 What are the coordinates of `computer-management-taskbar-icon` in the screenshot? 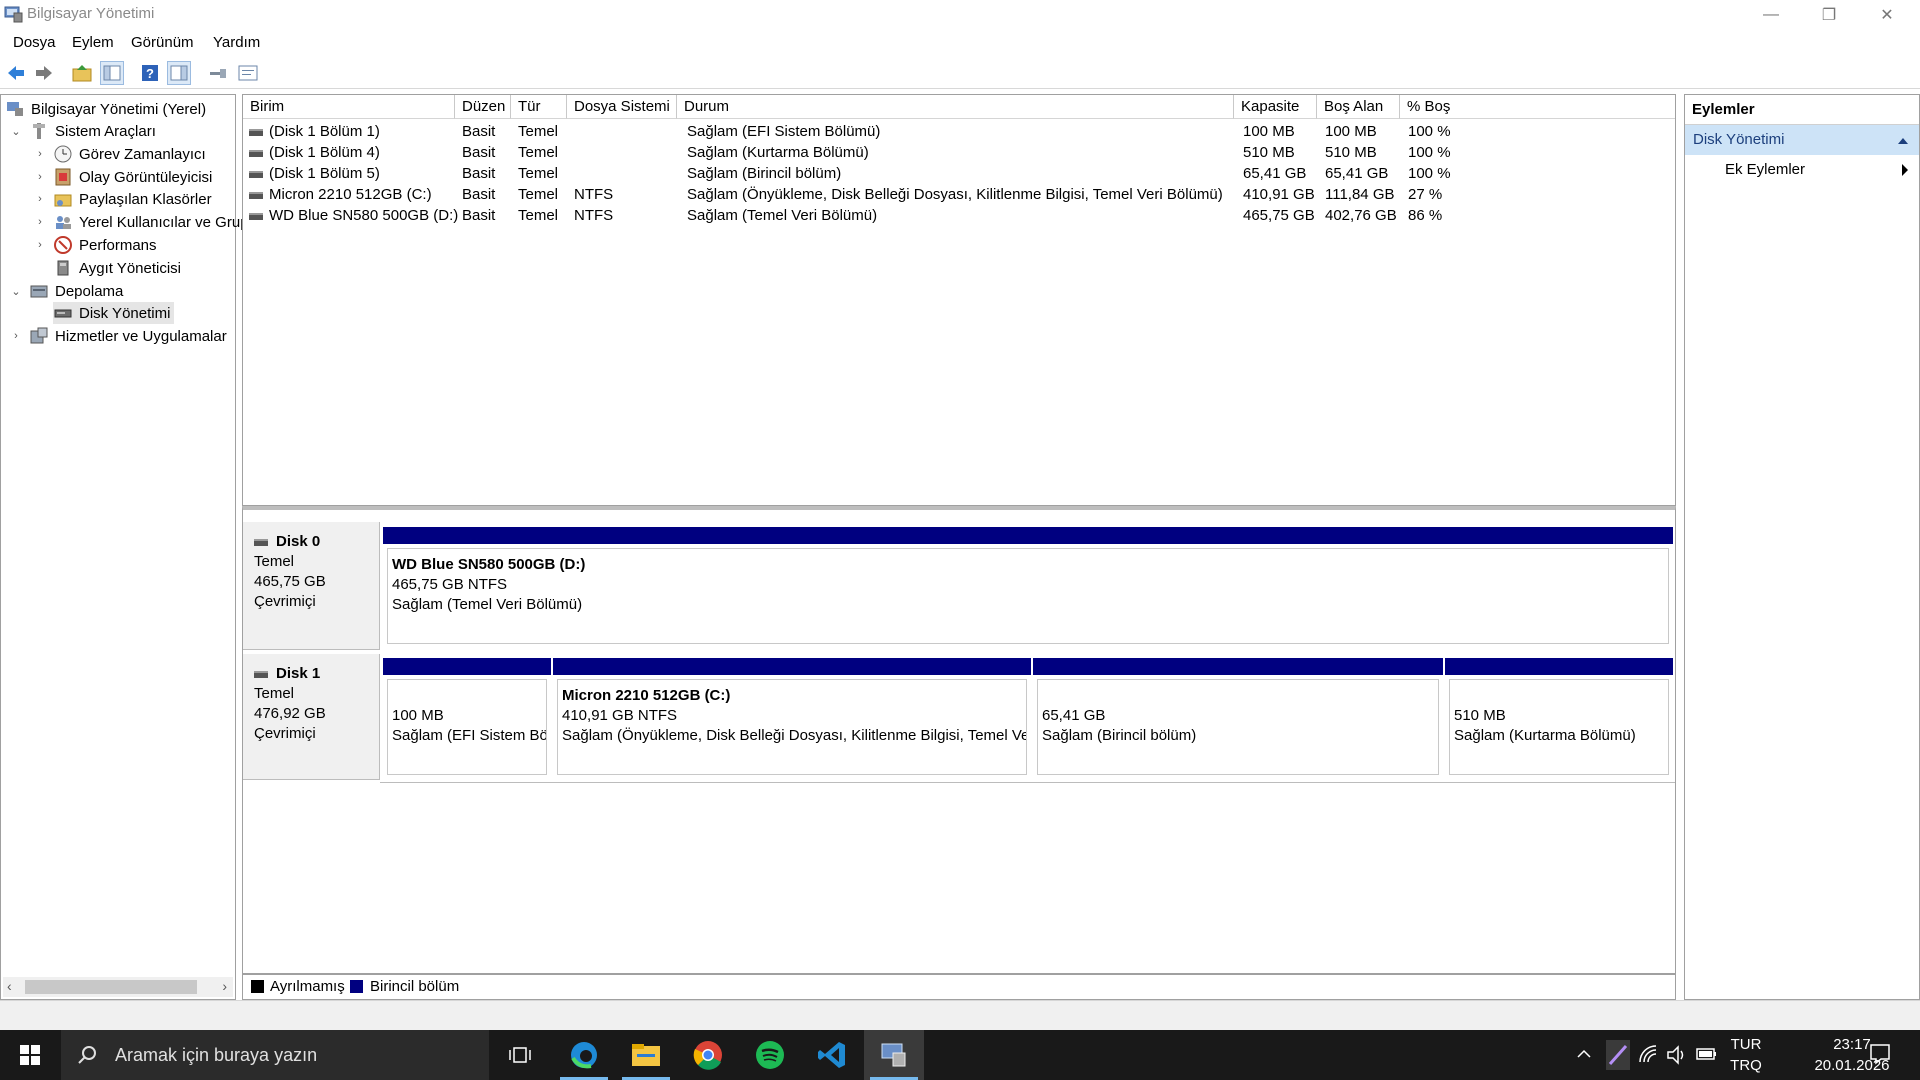 It's located at (894, 1055).